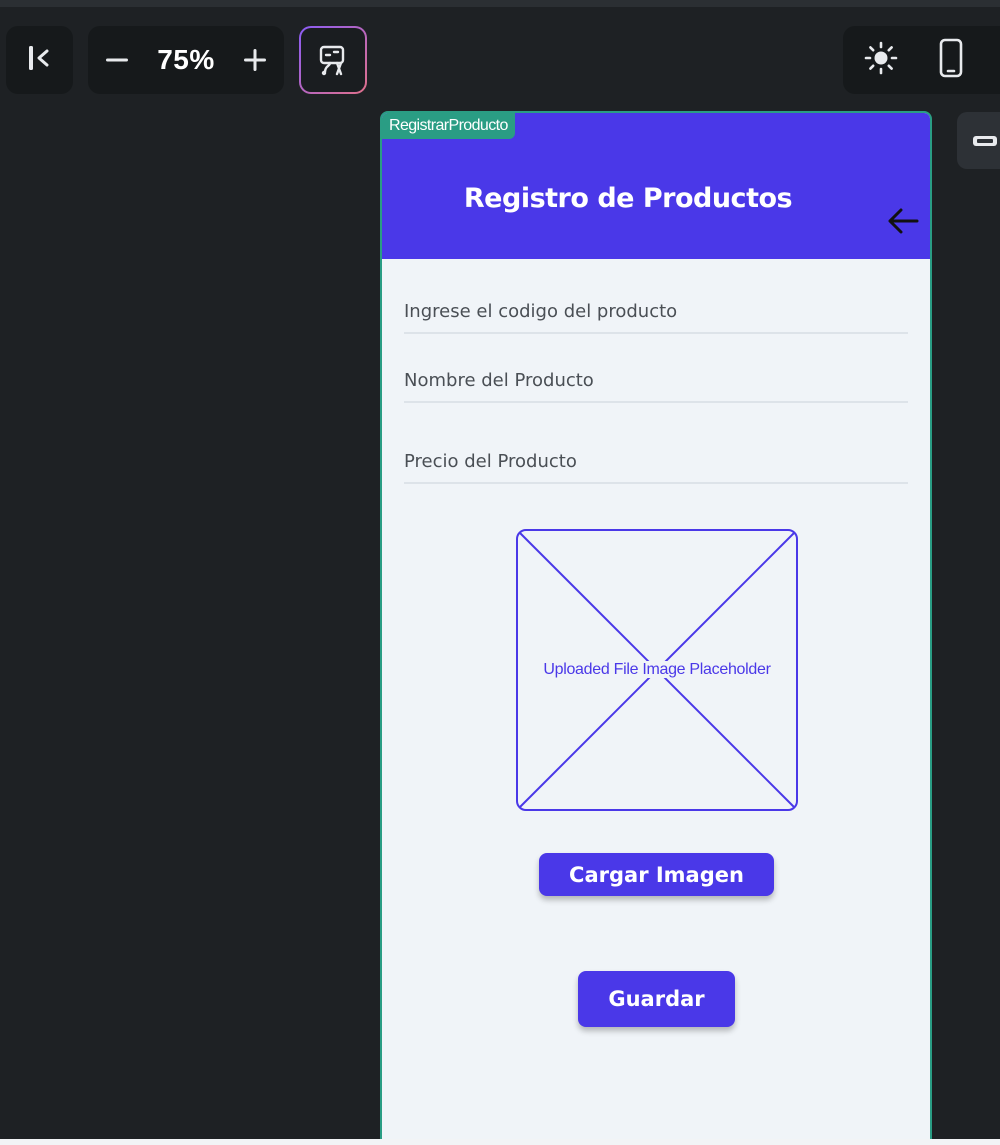 This screenshot has height=1145, width=1000. I want to click on image-placeholder-label: Uploaded File Image Placeholder, so click(657, 669).